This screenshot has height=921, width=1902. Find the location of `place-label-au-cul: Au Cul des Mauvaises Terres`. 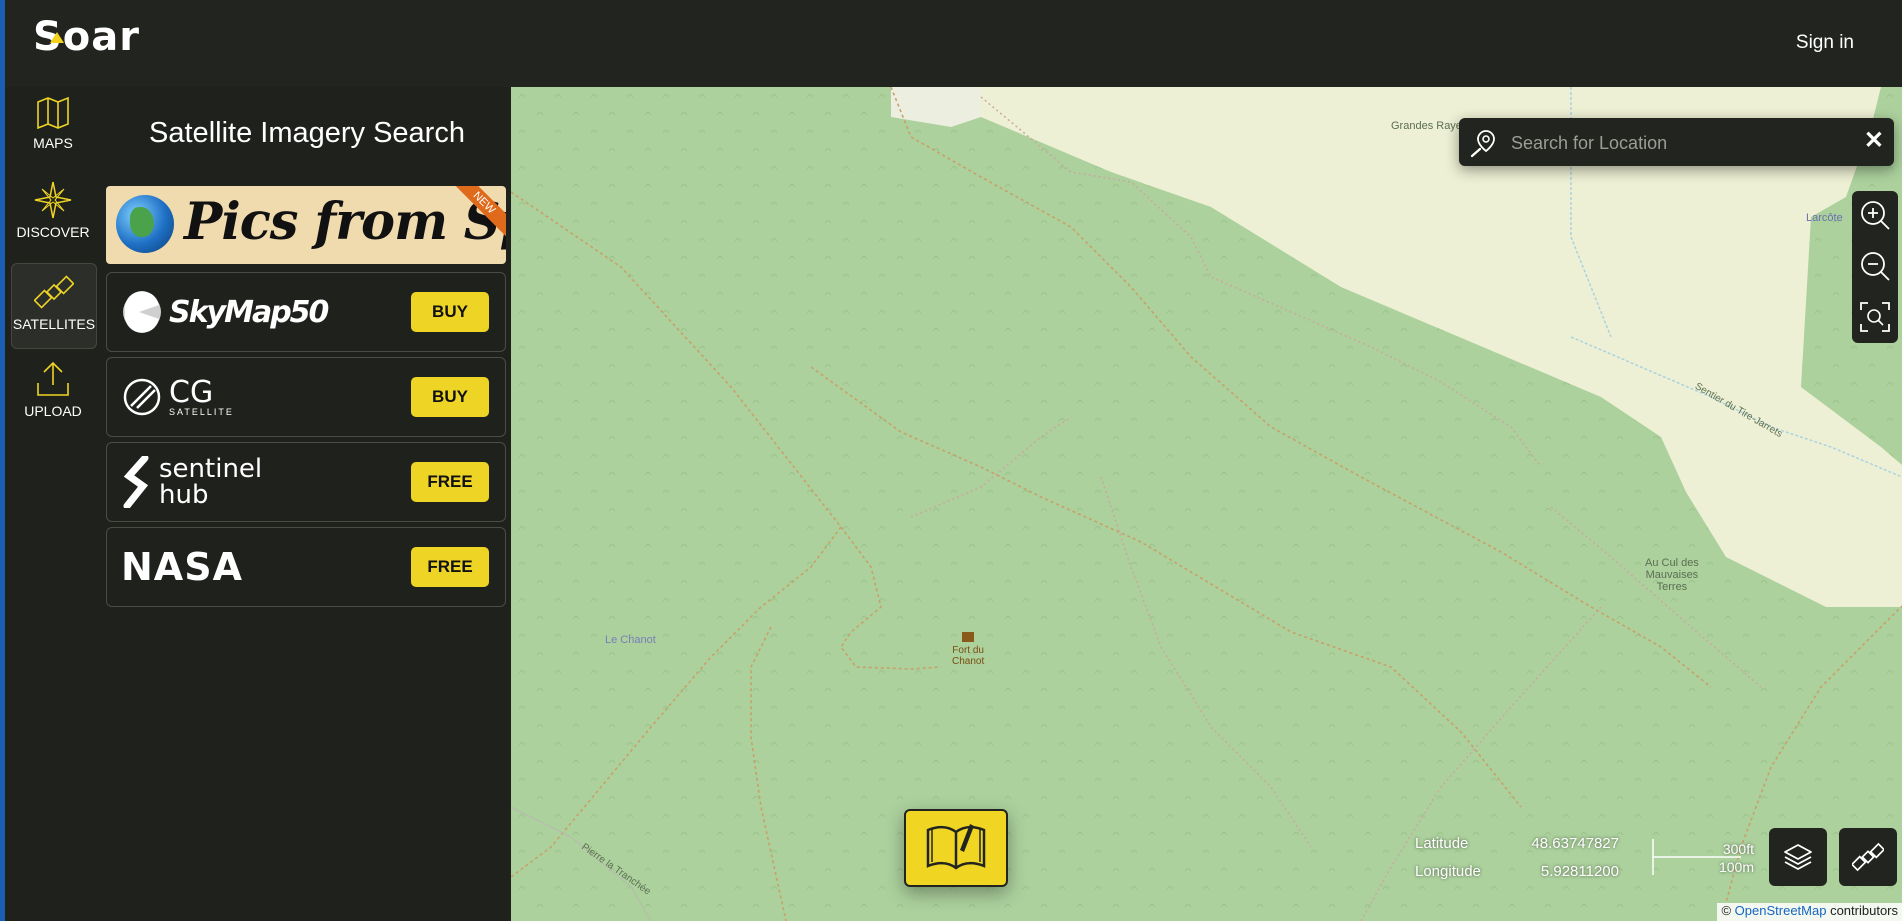

place-label-au-cul: Au Cul des Mauvaises Terres is located at coordinates (1672, 575).